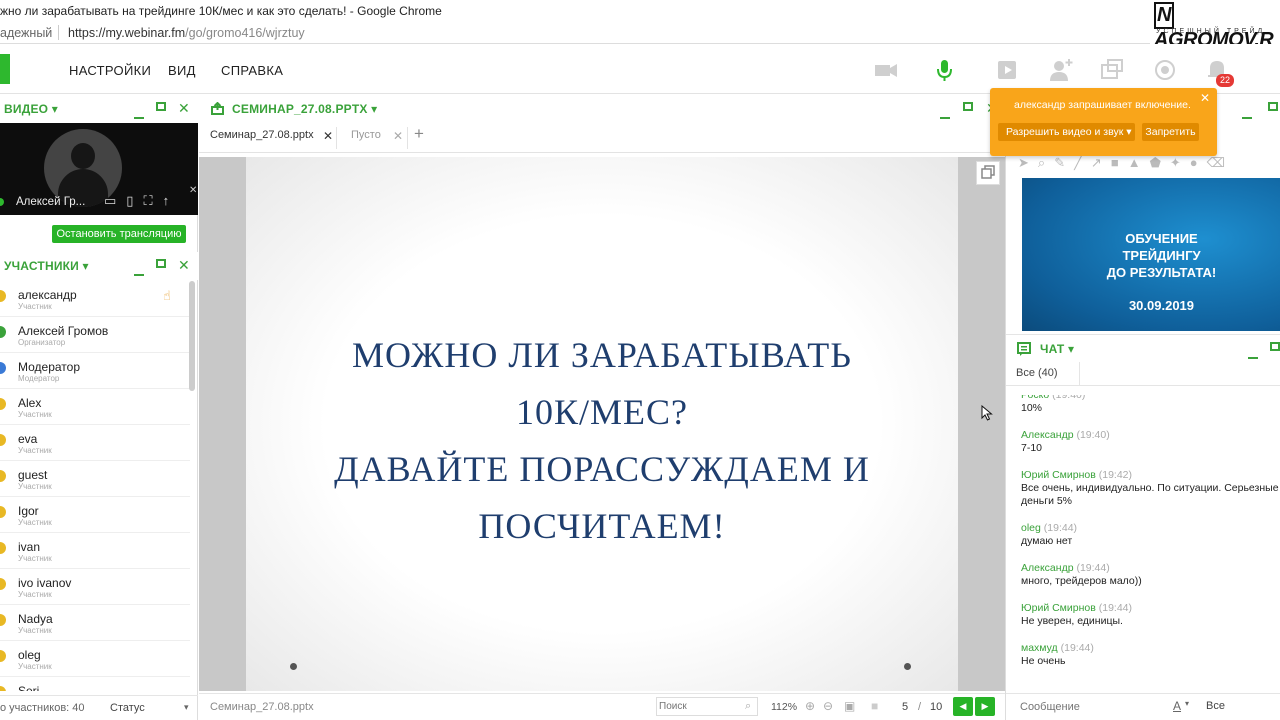 Image resolution: width=1280 pixels, height=720 pixels. Describe the element at coordinates (152, 200) in the screenshot. I see `fullscreen-icon: ⛶` at that location.